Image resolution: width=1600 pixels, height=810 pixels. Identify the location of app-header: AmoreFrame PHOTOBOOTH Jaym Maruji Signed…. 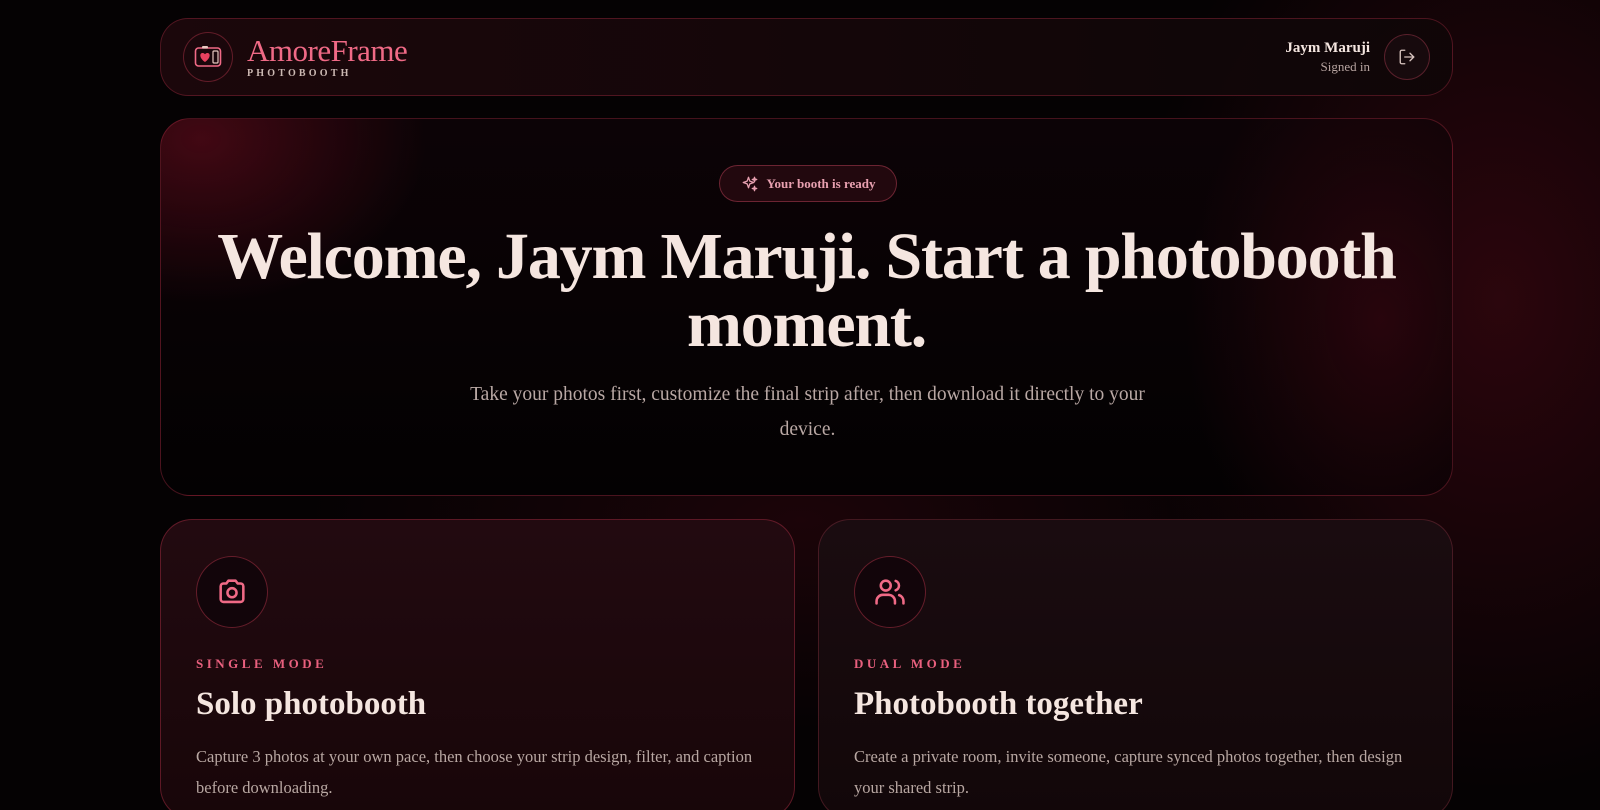
(806, 57).